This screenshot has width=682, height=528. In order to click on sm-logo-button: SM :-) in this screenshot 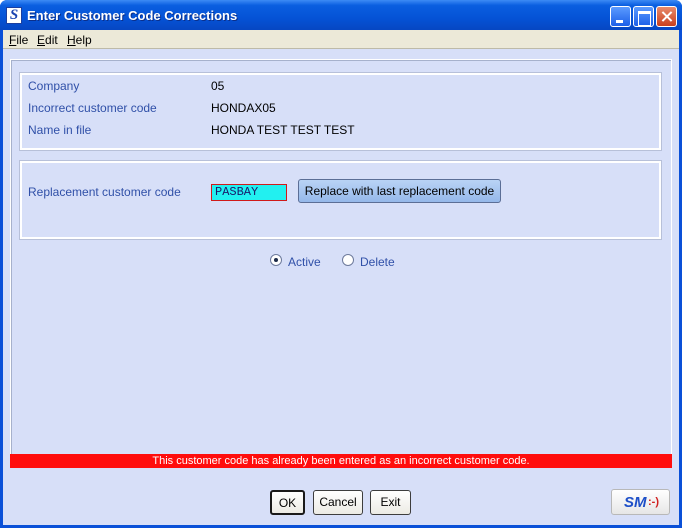, I will do `click(640, 502)`.